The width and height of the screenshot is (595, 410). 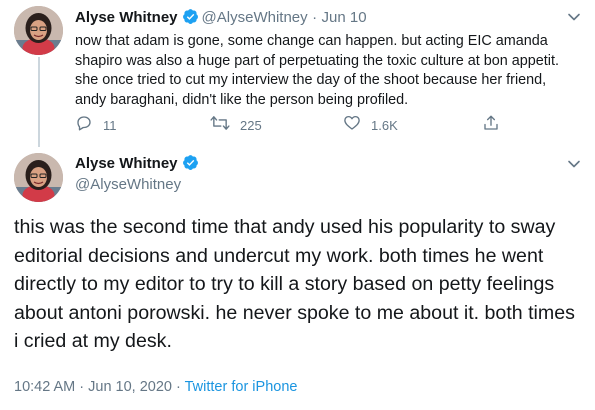 What do you see at coordinates (241, 387) in the screenshot?
I see `tweet-source-link: Twitter for iPhone` at bounding box center [241, 387].